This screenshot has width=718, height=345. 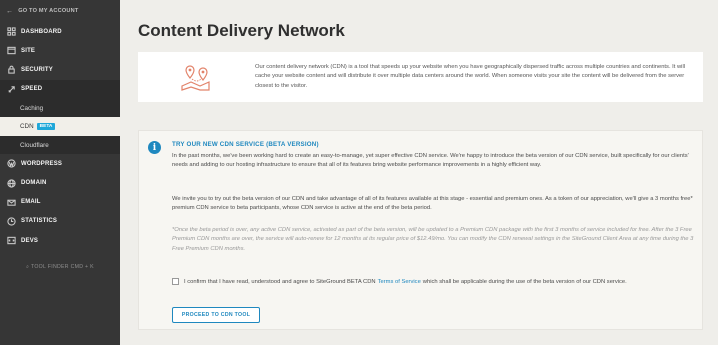 What do you see at coordinates (60, 108) in the screenshot?
I see `sub-item-caching: Caching` at bounding box center [60, 108].